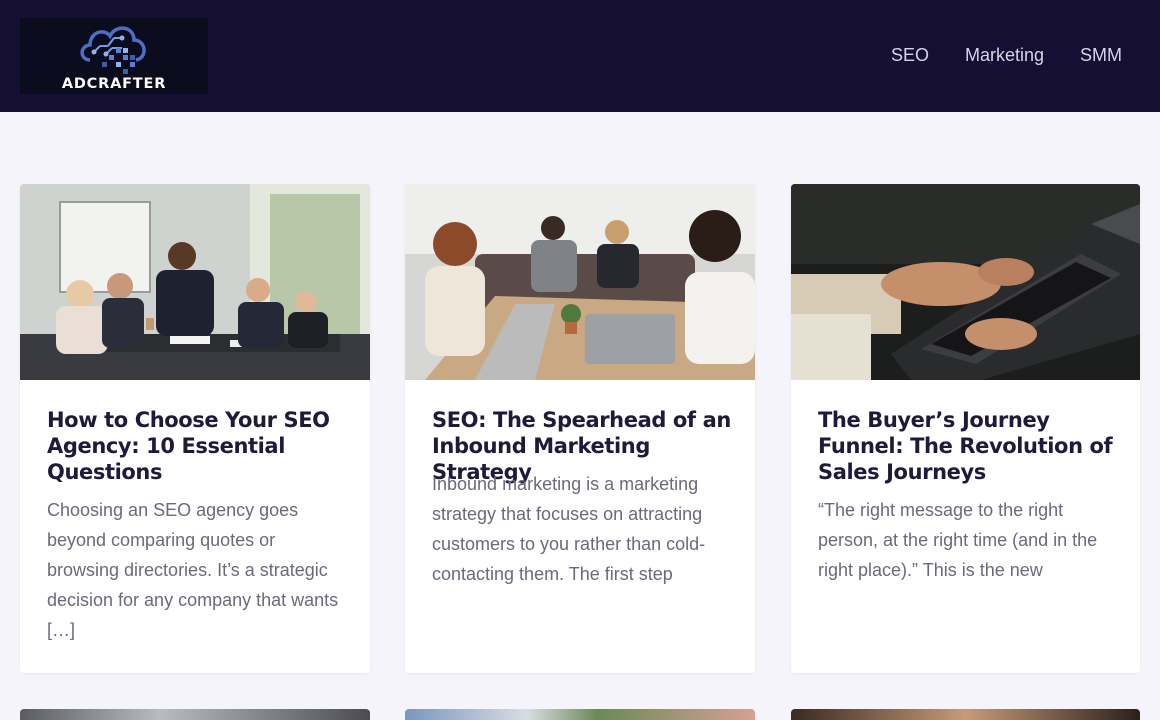  What do you see at coordinates (1101, 55) in the screenshot?
I see `nav-smm: SMM` at bounding box center [1101, 55].